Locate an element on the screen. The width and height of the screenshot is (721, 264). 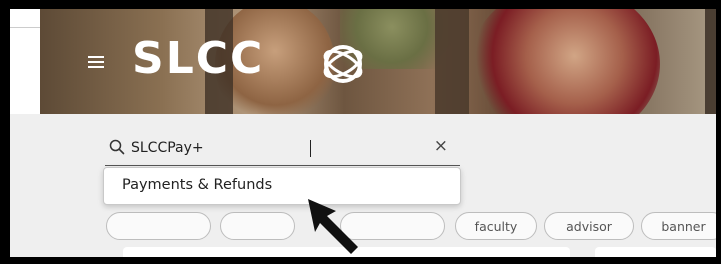
text-cursor is located at coordinates (310, 148).